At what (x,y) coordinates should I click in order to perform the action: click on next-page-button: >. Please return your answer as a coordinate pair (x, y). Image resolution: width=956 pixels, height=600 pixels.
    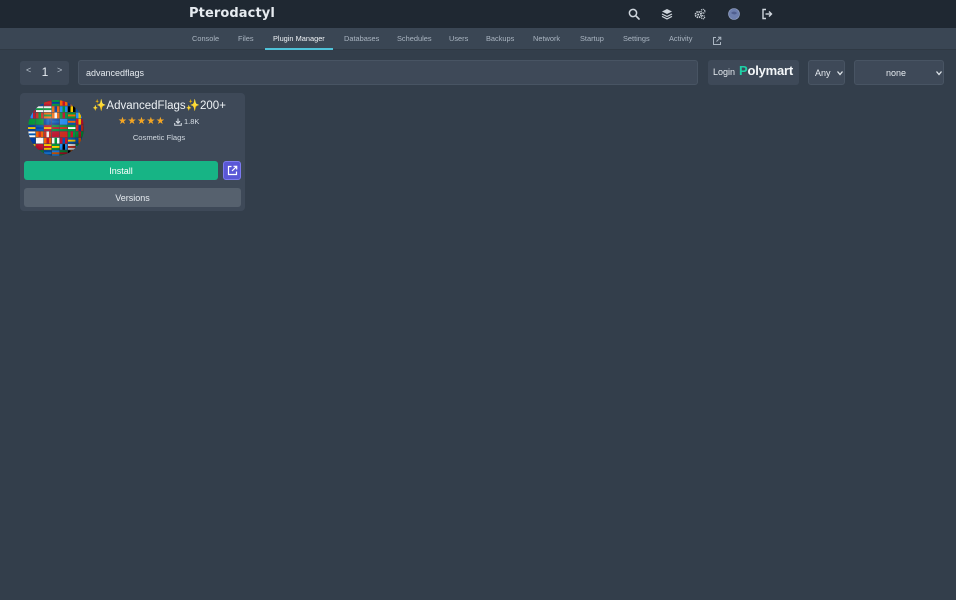
    Looking at the image, I should click on (59, 70).